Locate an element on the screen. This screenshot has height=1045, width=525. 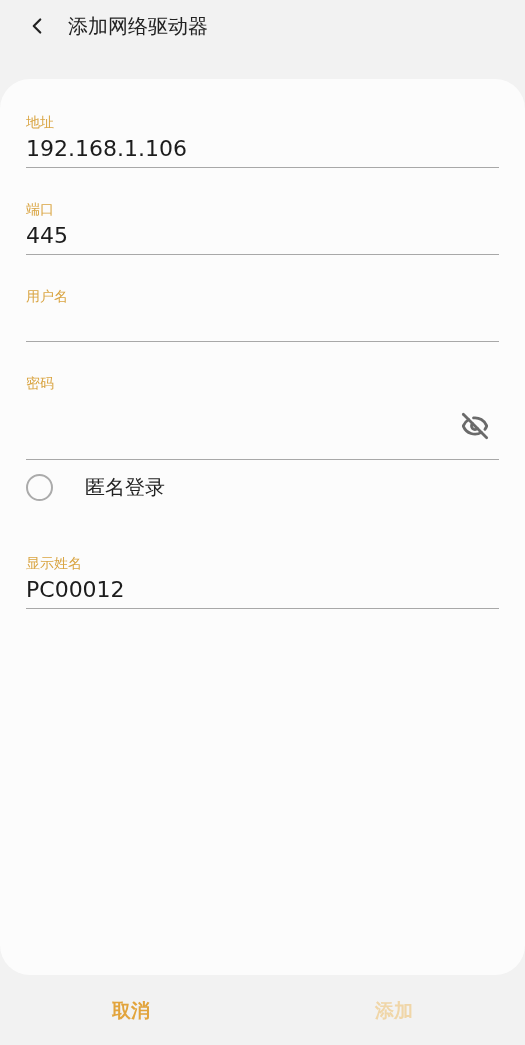
radio-label: 匿名登录 is located at coordinates (125, 487).